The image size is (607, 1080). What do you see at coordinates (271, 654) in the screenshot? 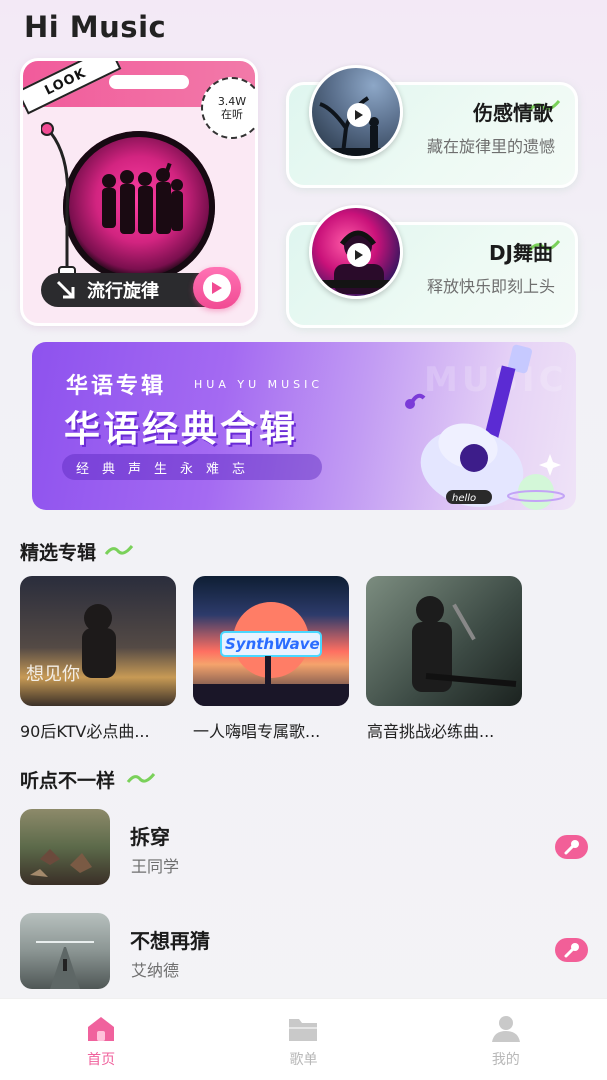
I see `album-cover-image: SynthWave` at bounding box center [271, 654].